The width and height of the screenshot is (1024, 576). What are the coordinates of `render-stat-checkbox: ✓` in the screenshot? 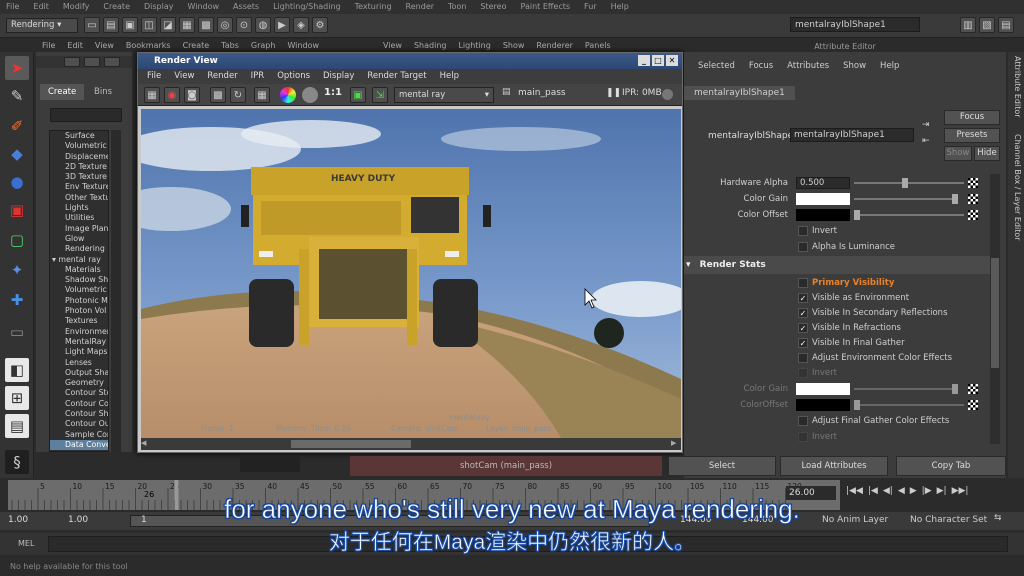 It's located at (803, 298).